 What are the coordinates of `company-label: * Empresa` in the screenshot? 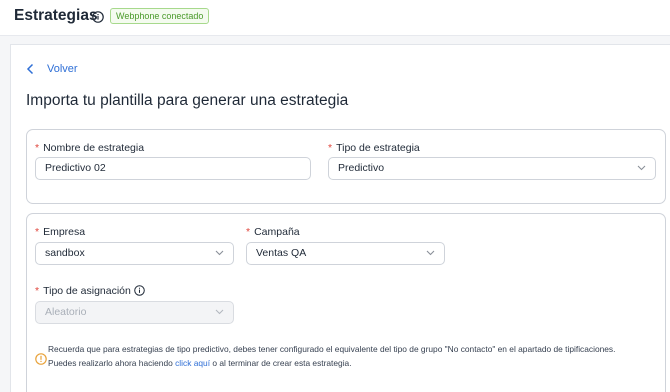 It's located at (60, 232).